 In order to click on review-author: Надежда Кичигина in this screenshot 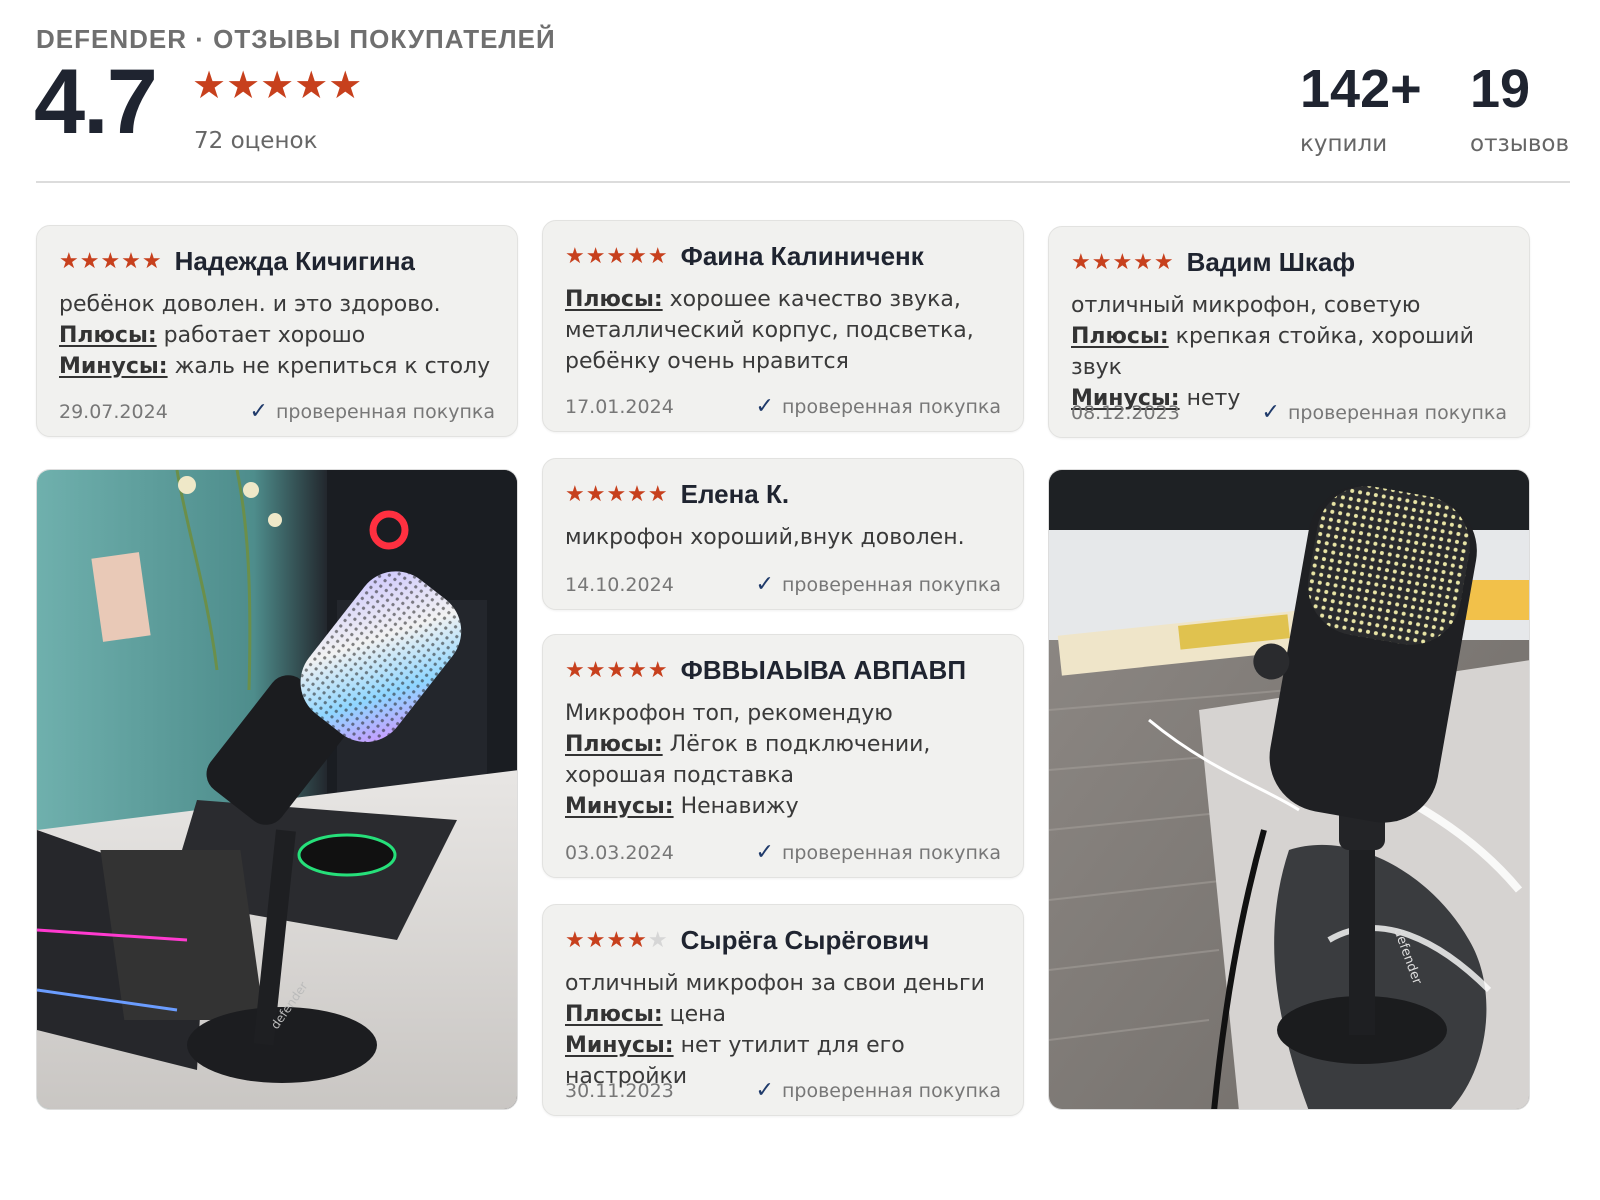, I will do `click(295, 261)`.